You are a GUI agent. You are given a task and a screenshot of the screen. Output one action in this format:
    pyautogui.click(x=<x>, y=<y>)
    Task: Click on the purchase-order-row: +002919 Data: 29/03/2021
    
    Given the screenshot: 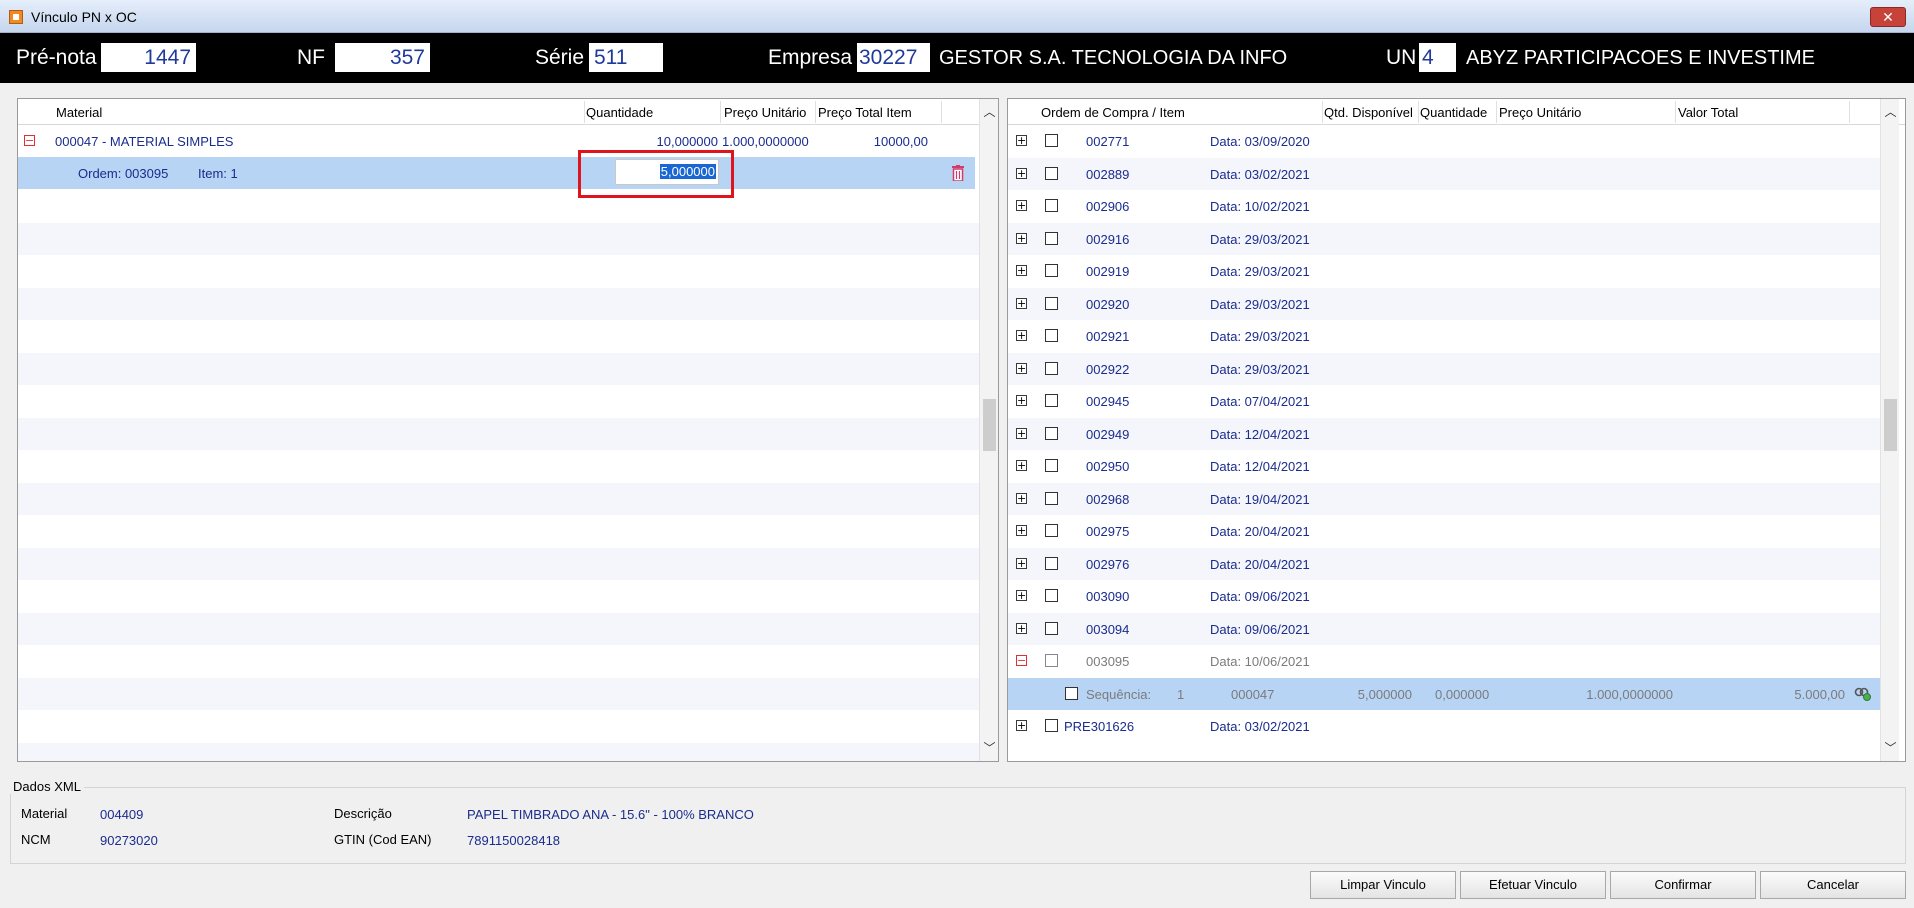 What is the action you would take?
    pyautogui.click(x=1444, y=271)
    